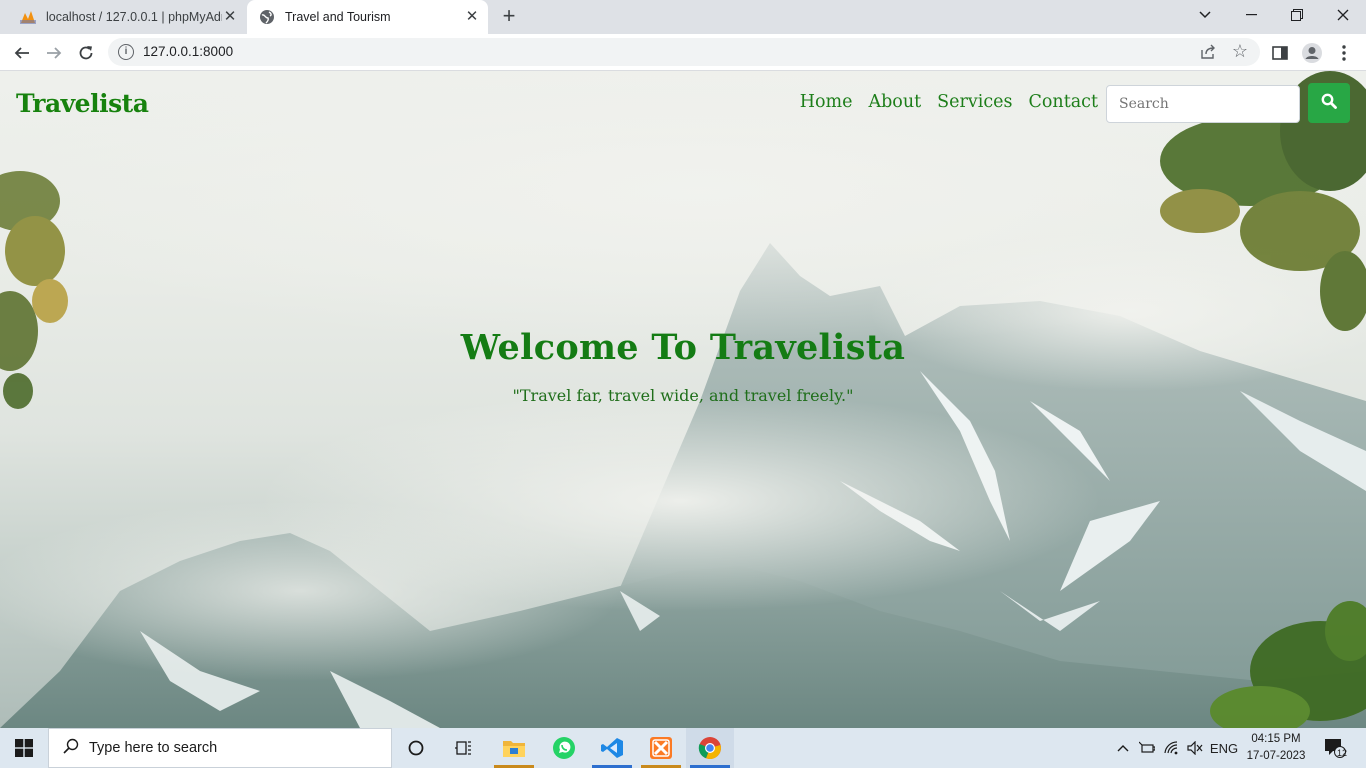 This screenshot has height=768, width=1366. What do you see at coordinates (1276, 739) in the screenshot?
I see `clock-time: 04:15 PM` at bounding box center [1276, 739].